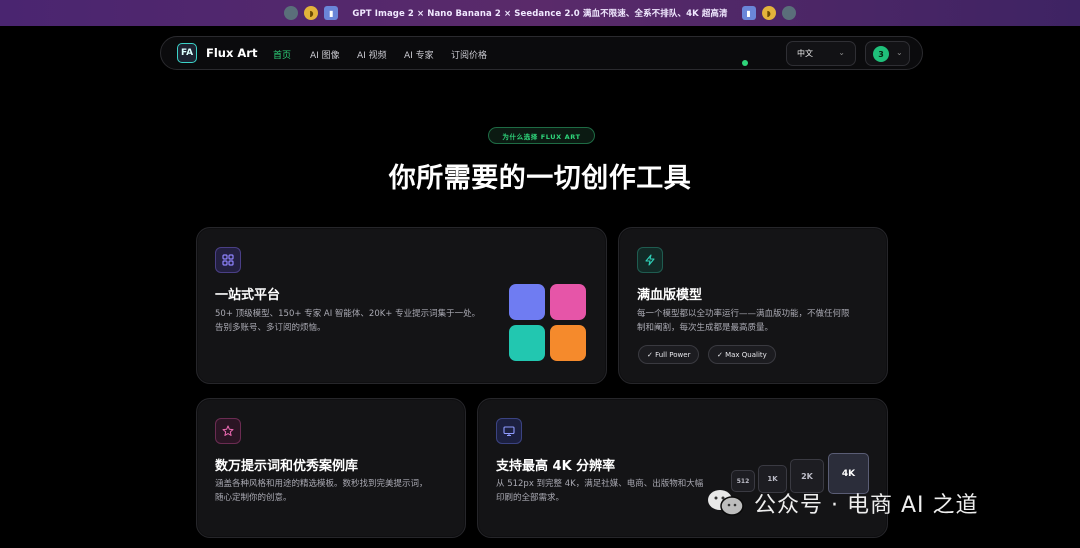  What do you see at coordinates (568, 343) in the screenshot?
I see `color-tile-orange` at bounding box center [568, 343].